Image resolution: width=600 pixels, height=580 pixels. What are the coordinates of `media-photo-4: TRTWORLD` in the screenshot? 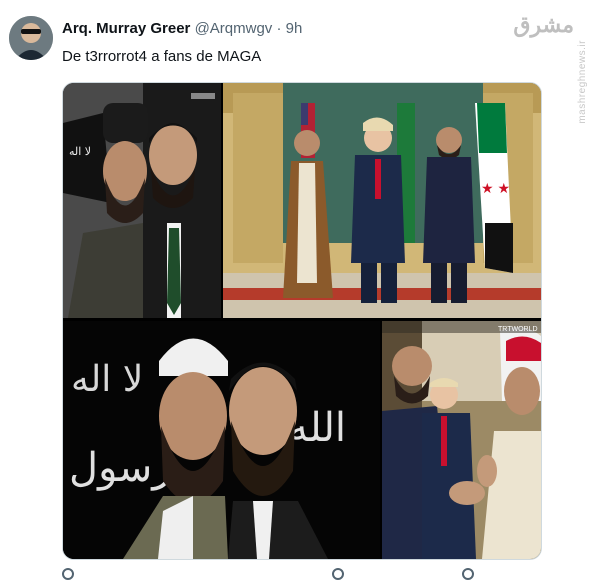 It's located at (461, 440).